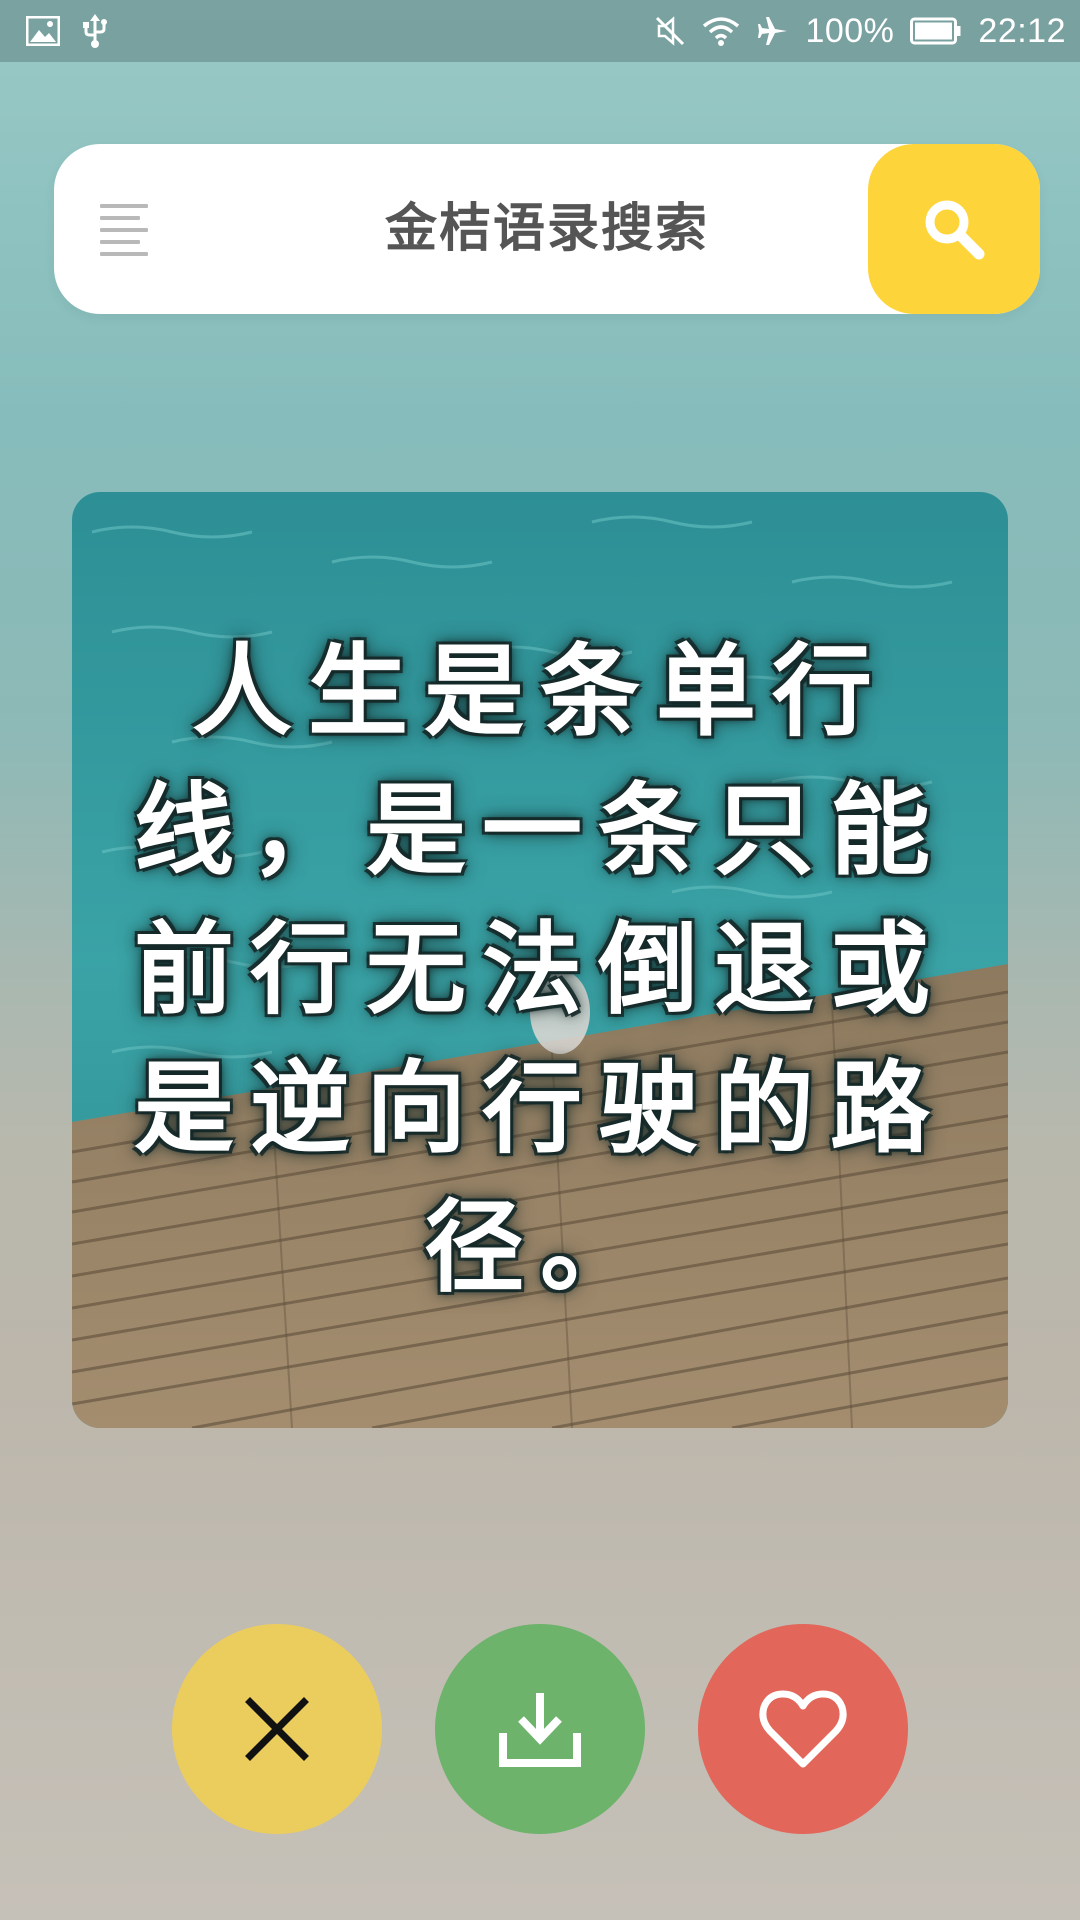 The image size is (1080, 1920). I want to click on heart-icon, so click(803, 1729).